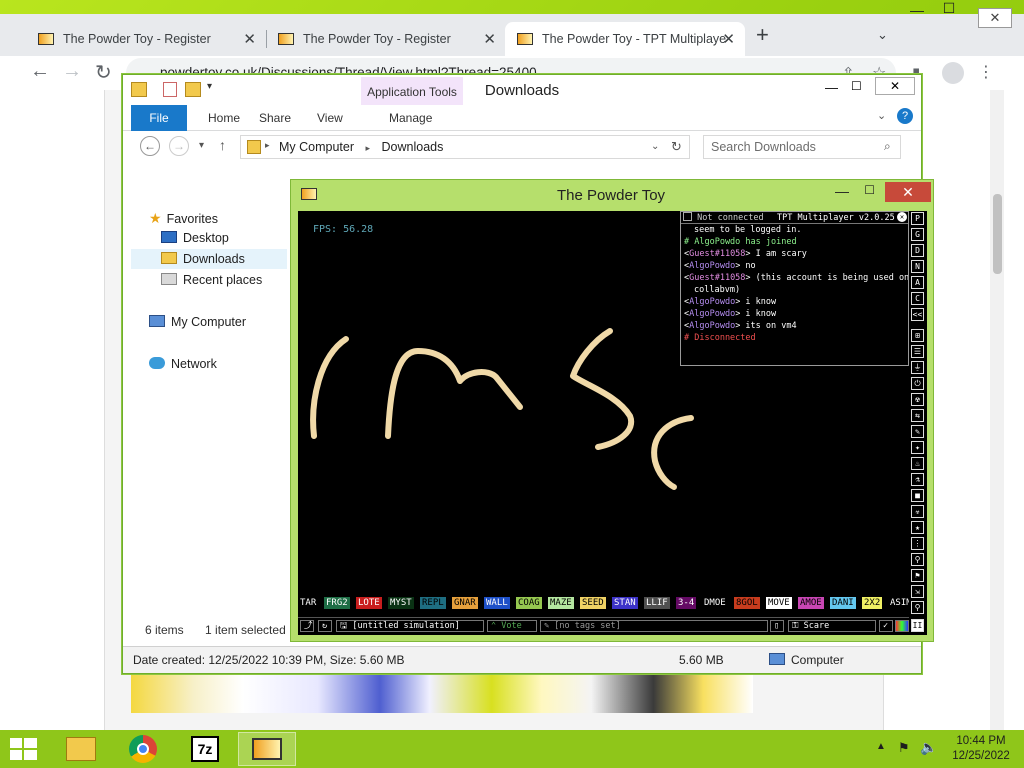 The width and height of the screenshot is (1024, 768). What do you see at coordinates (227, 217) in the screenshot?
I see `nav-favorites: ★ Favorites` at bounding box center [227, 217].